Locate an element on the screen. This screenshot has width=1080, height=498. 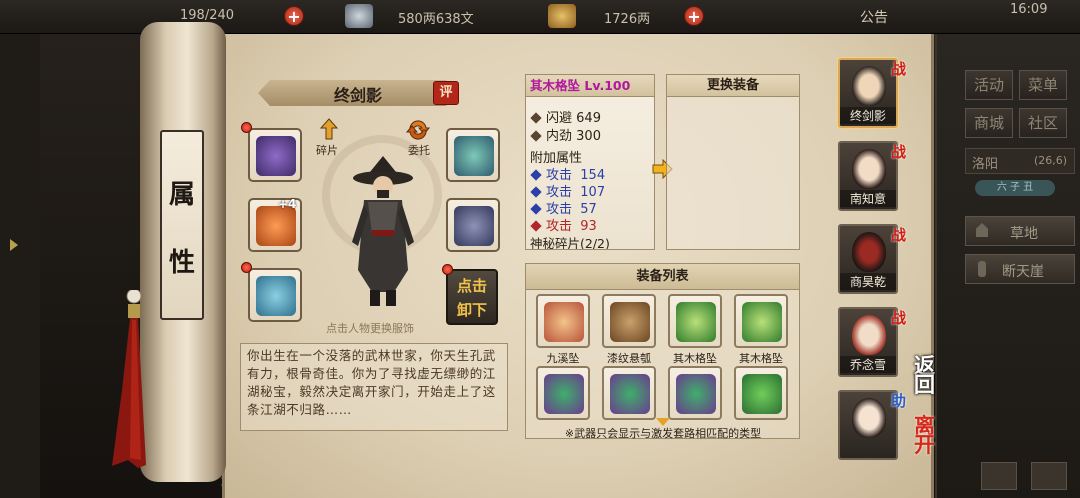
expand-arrow-icon is located at coordinates (14, 245).